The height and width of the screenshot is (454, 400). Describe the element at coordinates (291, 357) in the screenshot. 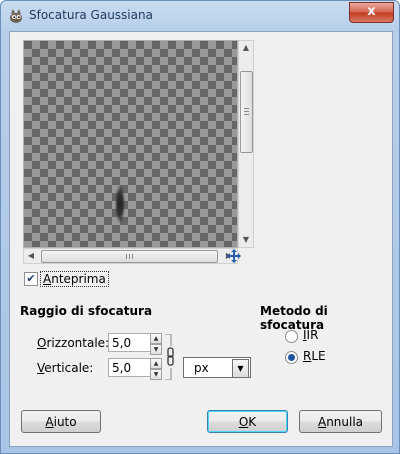

I see `radio-rle` at that location.